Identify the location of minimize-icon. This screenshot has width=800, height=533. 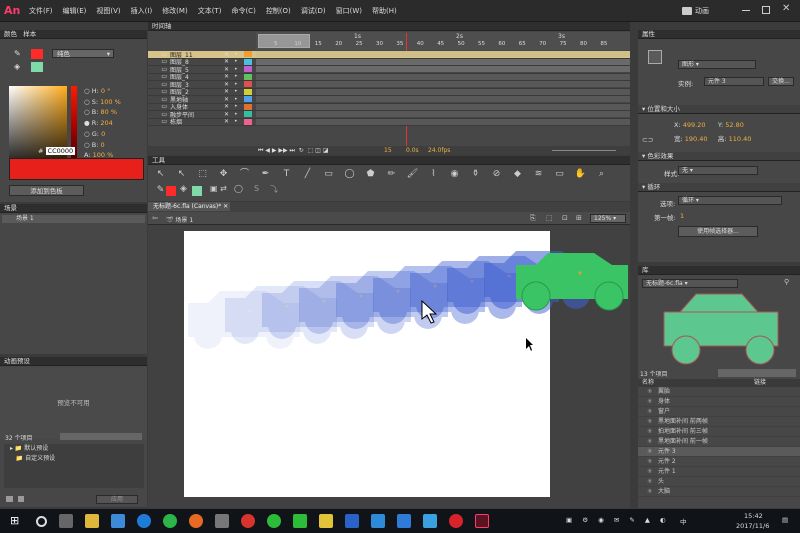
(746, 10).